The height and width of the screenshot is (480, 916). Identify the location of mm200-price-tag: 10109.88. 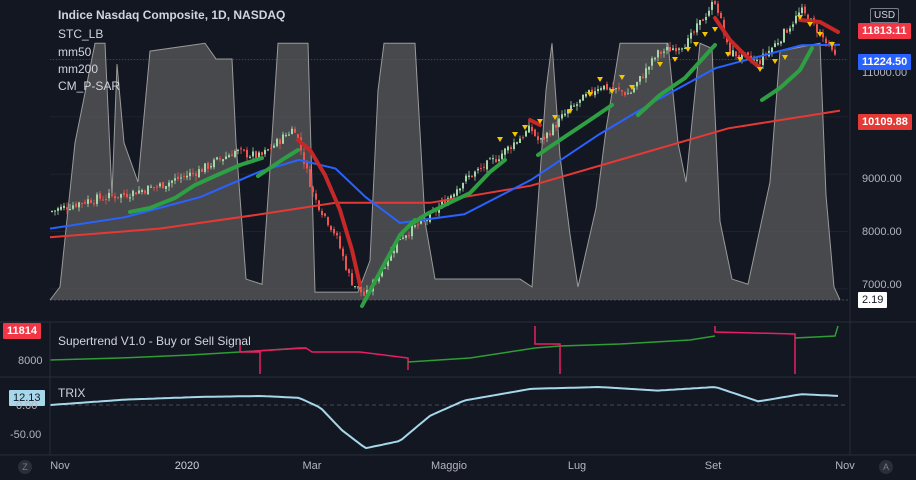
(885, 122).